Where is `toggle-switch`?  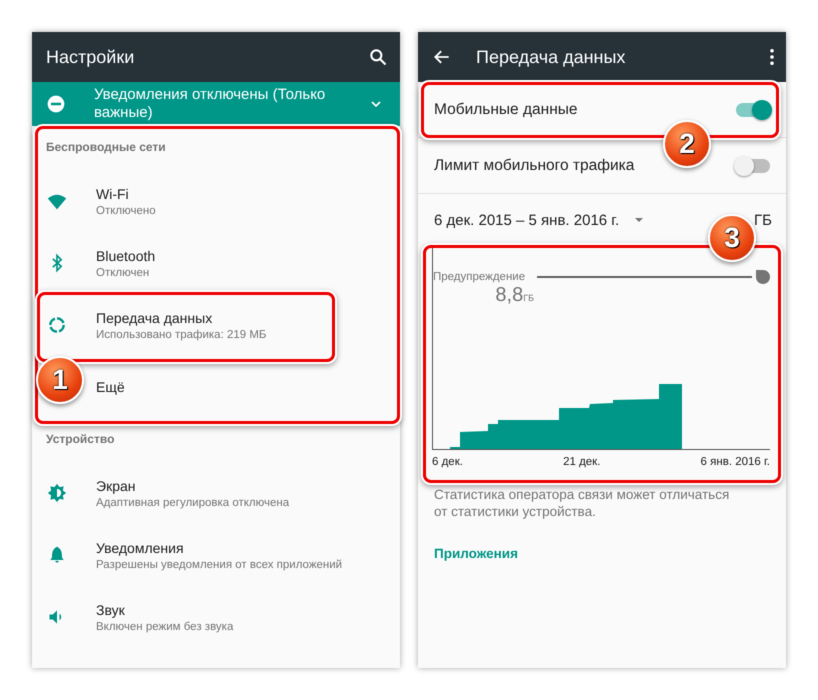
toggle-switch is located at coordinates (753, 165).